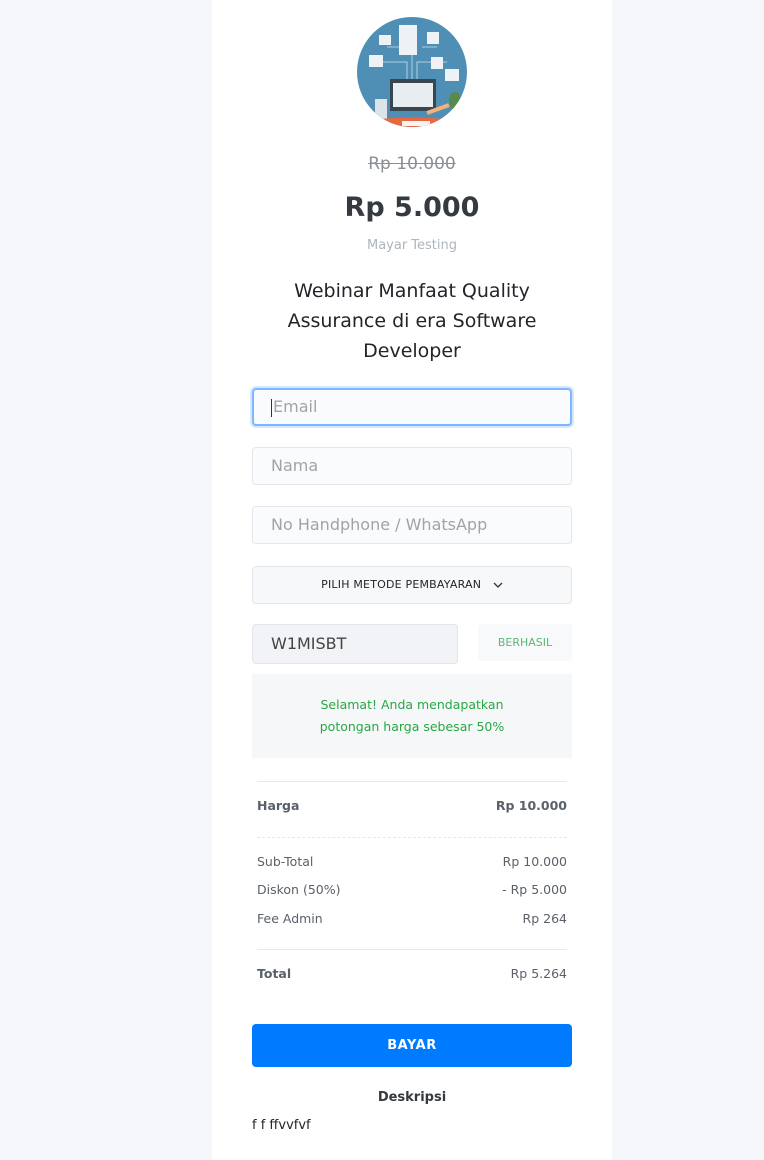 This screenshot has height=1160, width=764. I want to click on merchant-name: Mayar Testing, so click(412, 245).